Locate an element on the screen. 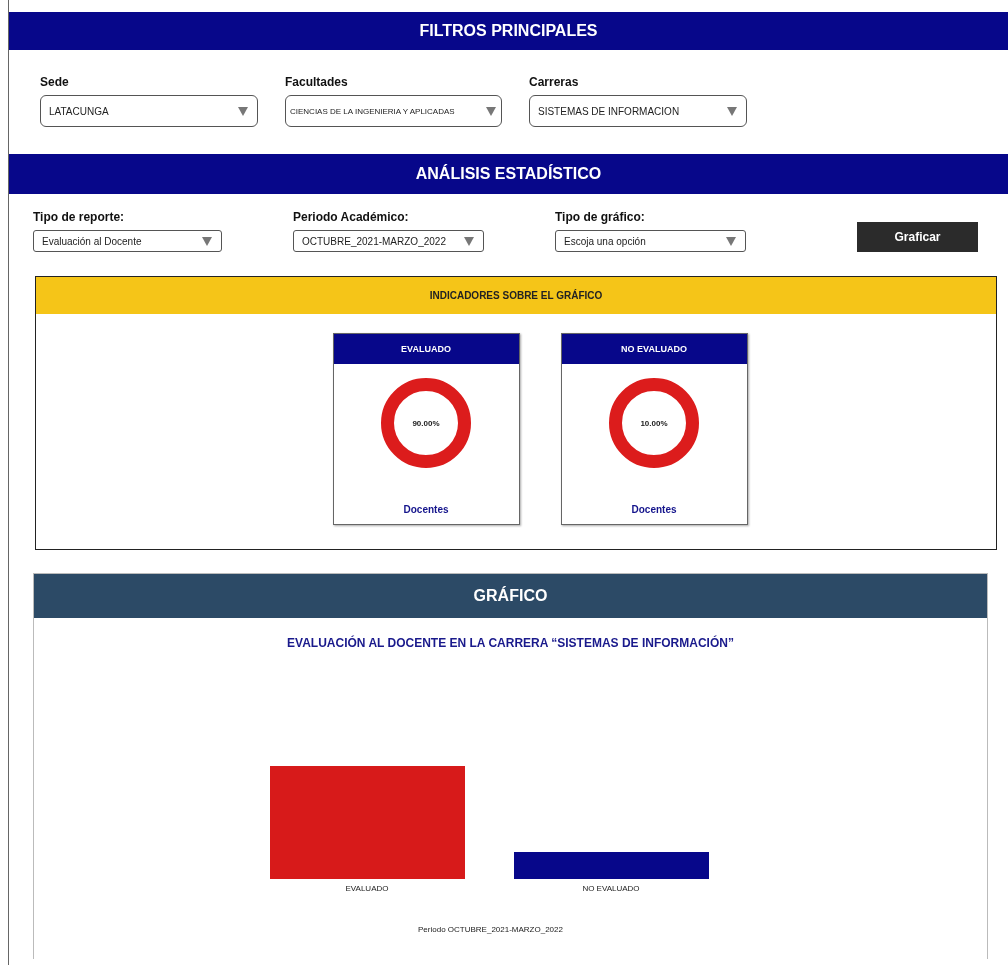  dropdown-select: Escoja una opción is located at coordinates (650, 241).